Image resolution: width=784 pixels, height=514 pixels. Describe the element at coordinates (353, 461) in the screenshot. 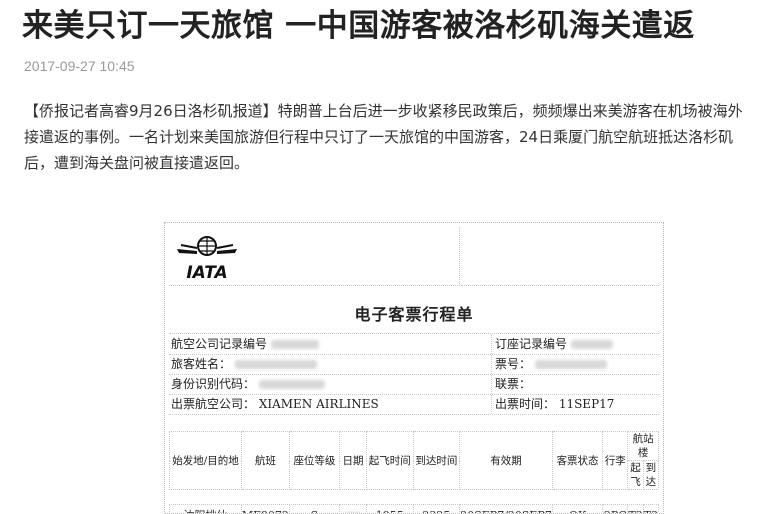

I see `column-header: 日期` at that location.